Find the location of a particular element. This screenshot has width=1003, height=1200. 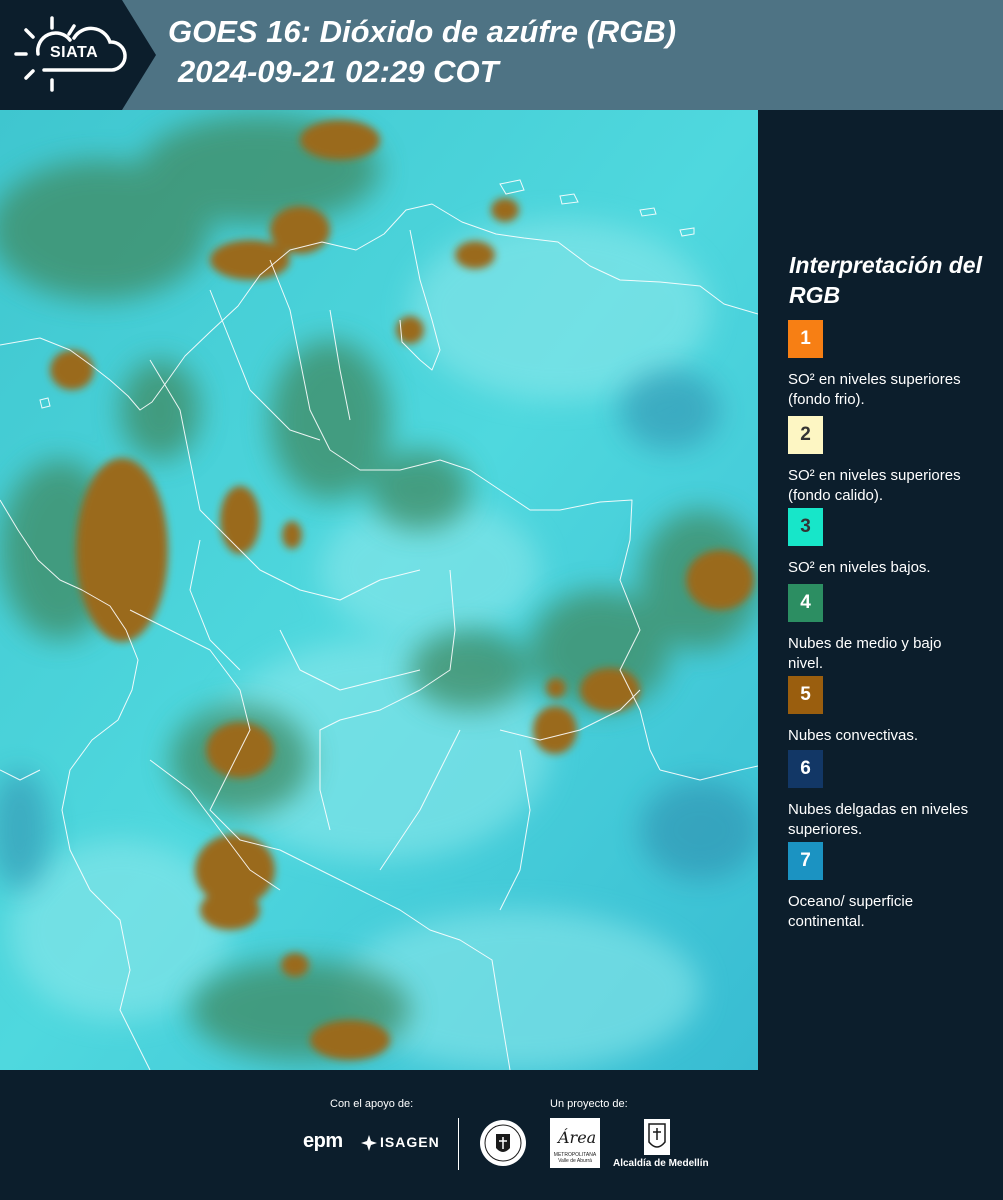

legend-swatch: 4 is located at coordinates (805, 603).